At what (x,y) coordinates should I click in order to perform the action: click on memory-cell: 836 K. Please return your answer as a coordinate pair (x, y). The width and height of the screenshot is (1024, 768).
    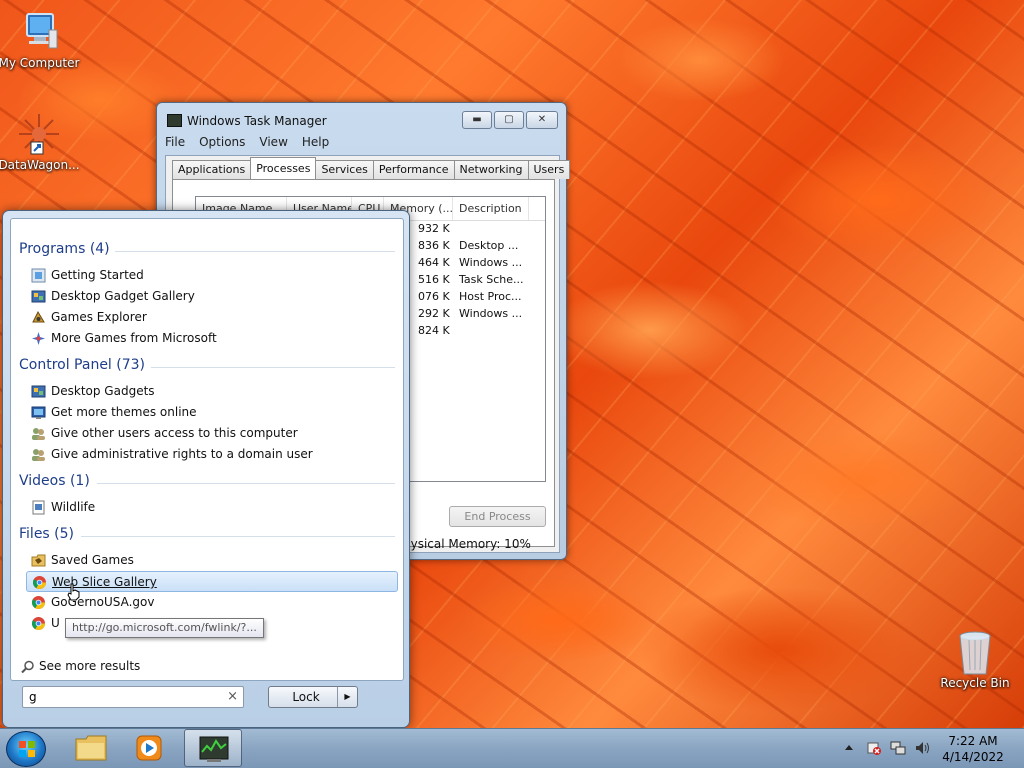
    Looking at the image, I should click on (434, 245).